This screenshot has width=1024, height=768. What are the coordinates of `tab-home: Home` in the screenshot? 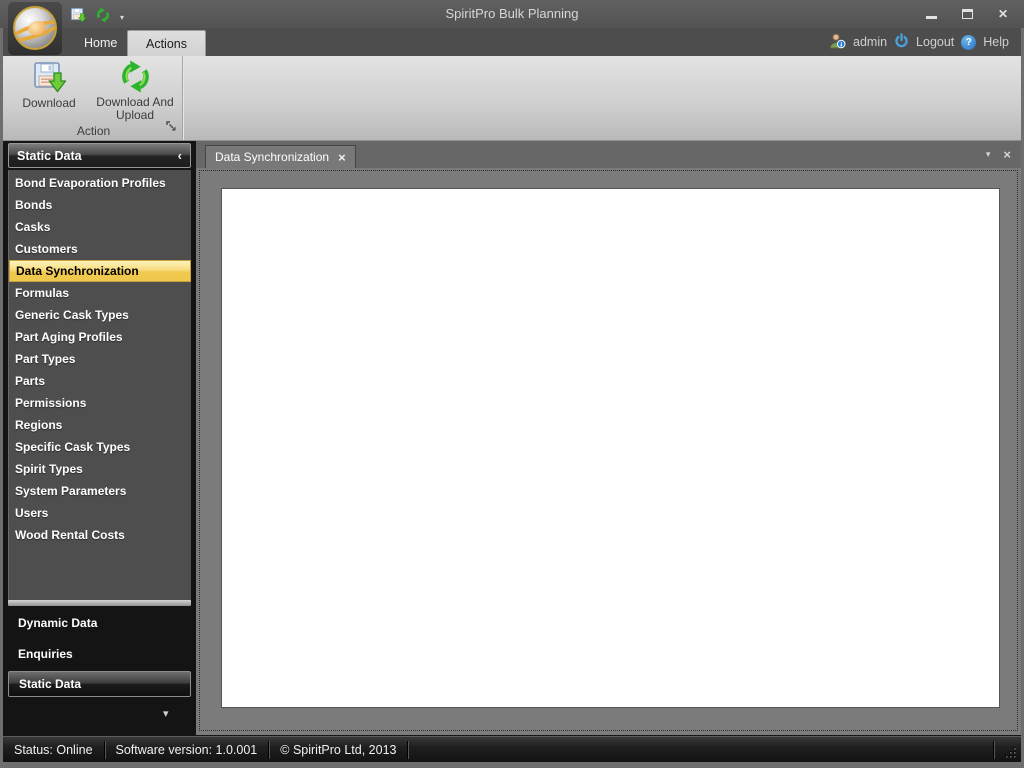 It's located at (100, 43).